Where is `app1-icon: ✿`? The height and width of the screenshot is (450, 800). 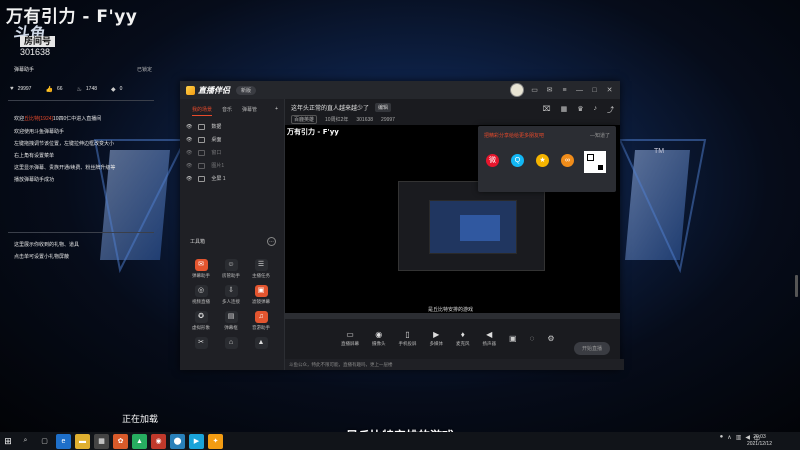 app1-icon: ✿ is located at coordinates (120, 441).